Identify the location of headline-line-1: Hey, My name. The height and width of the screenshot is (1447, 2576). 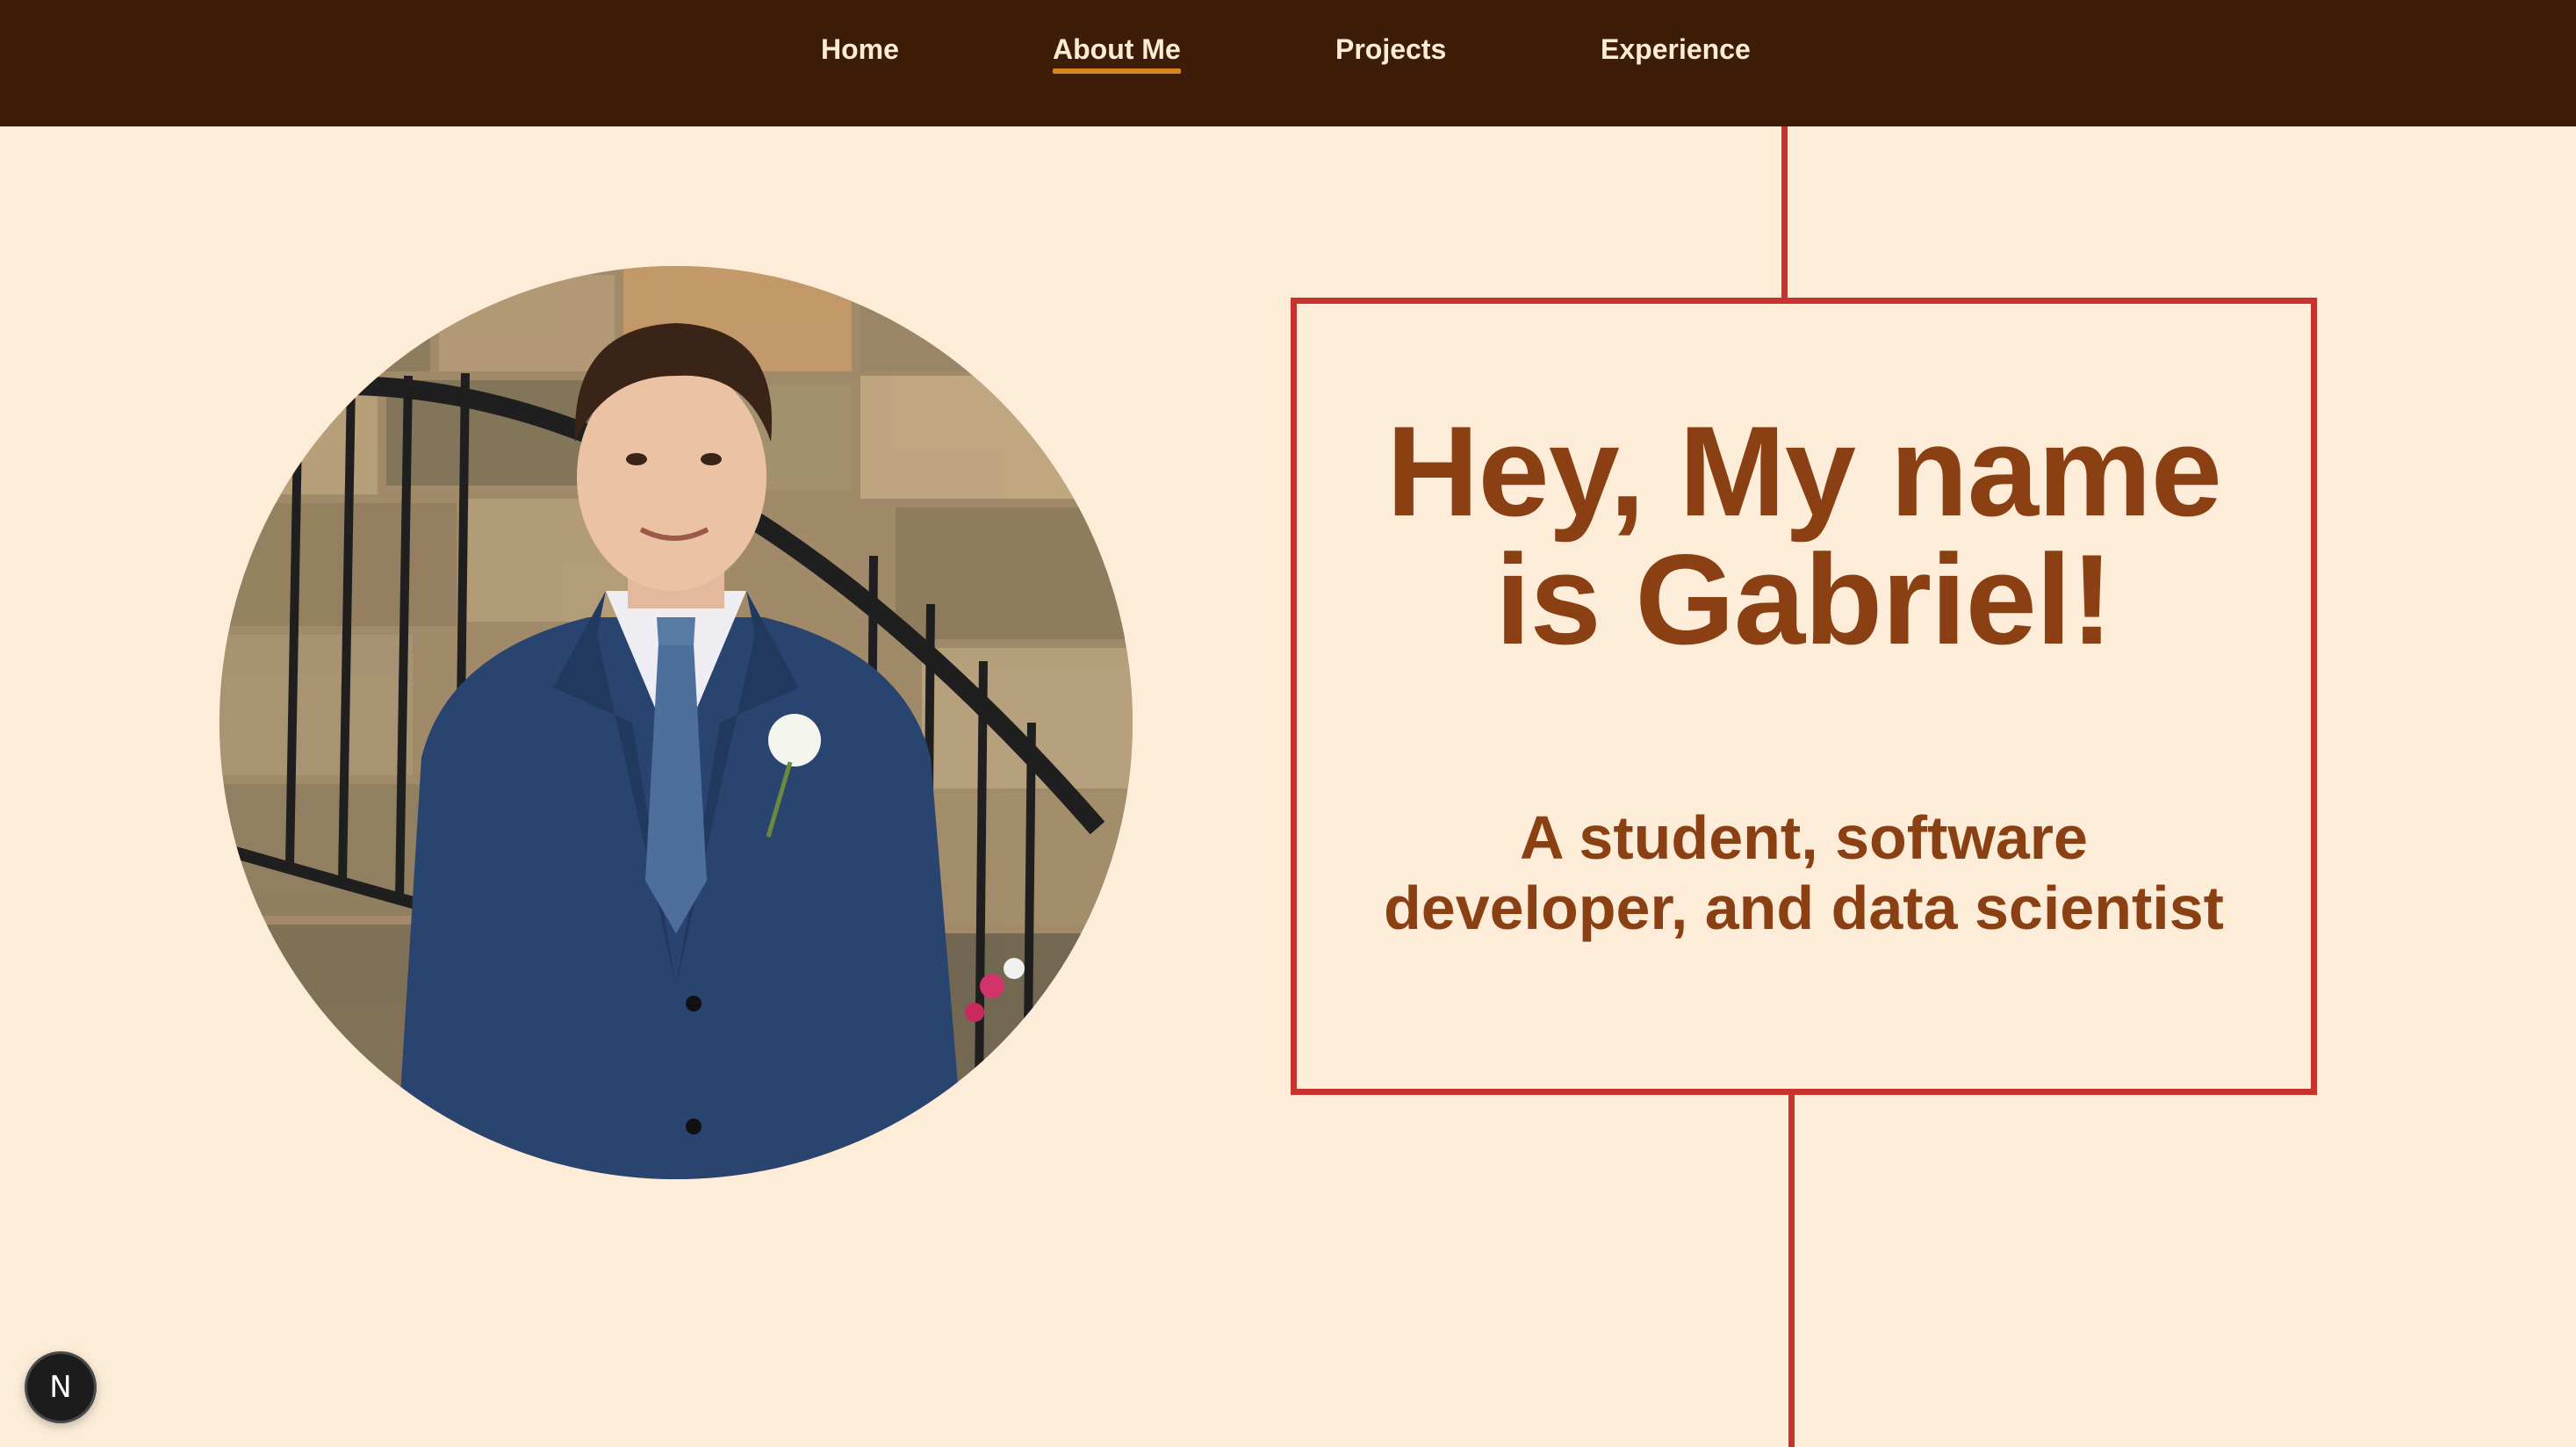
(1804, 471).